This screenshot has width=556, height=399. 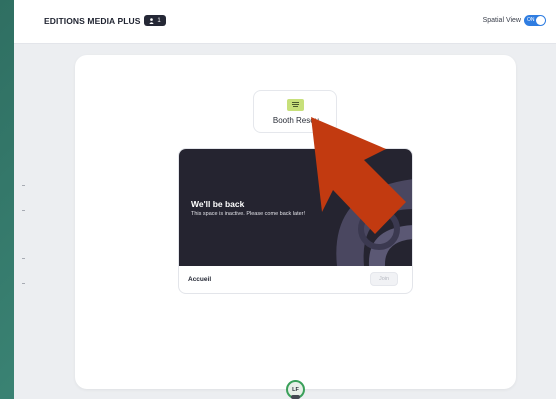 I want to click on user-count-badge: 1, so click(x=155, y=20).